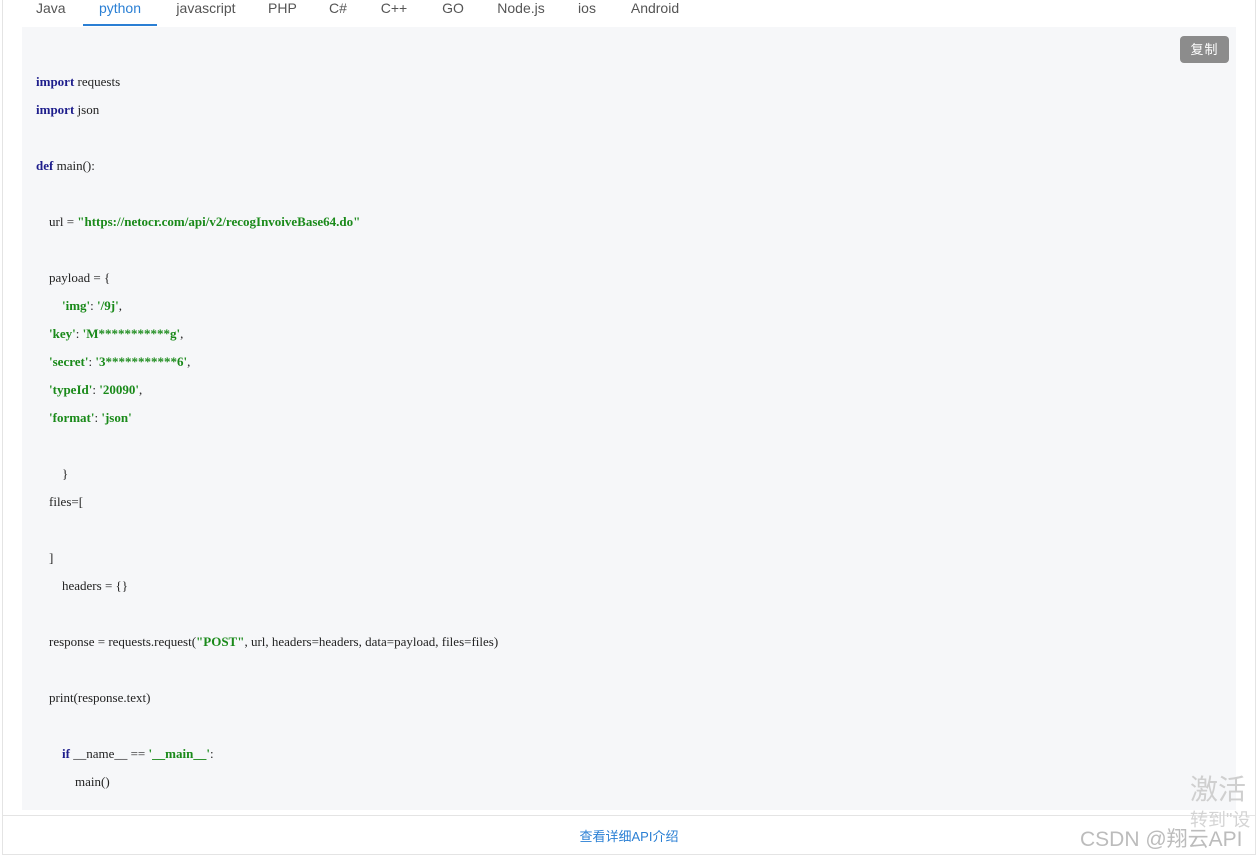 The image size is (1258, 858). I want to click on code-line: payload = {, so click(73, 278).